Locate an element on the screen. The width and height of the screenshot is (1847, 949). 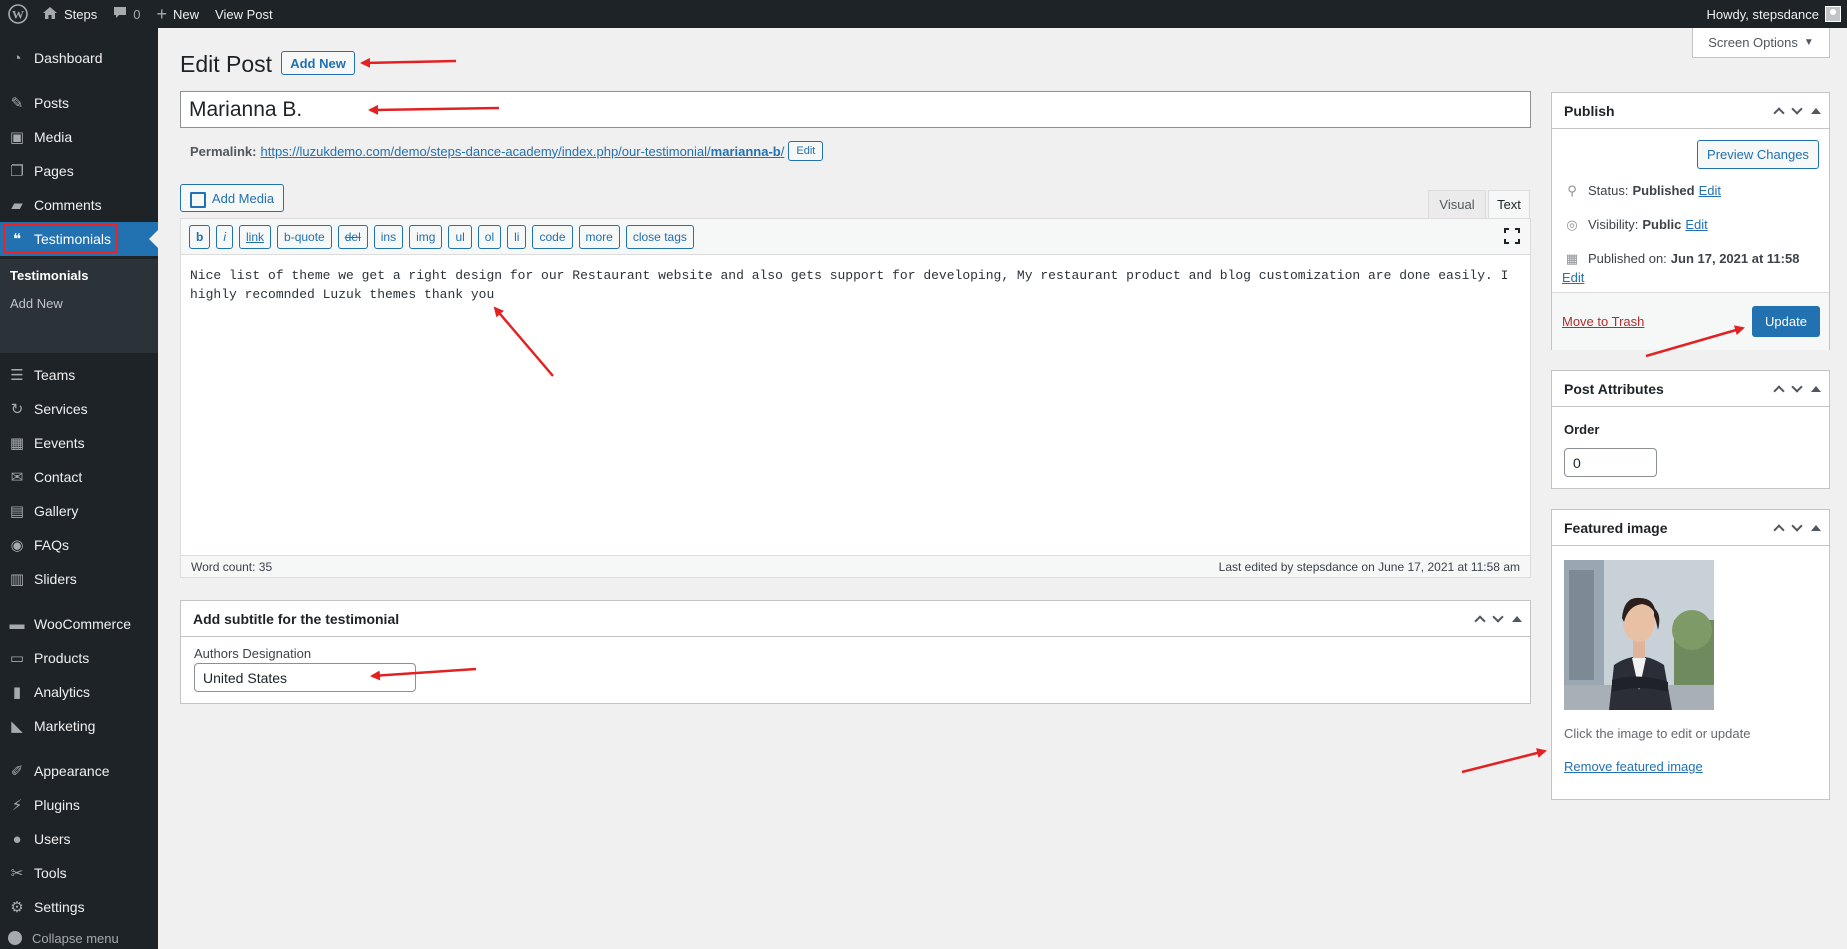
post-title-input: Marianna B. is located at coordinates (855, 109).